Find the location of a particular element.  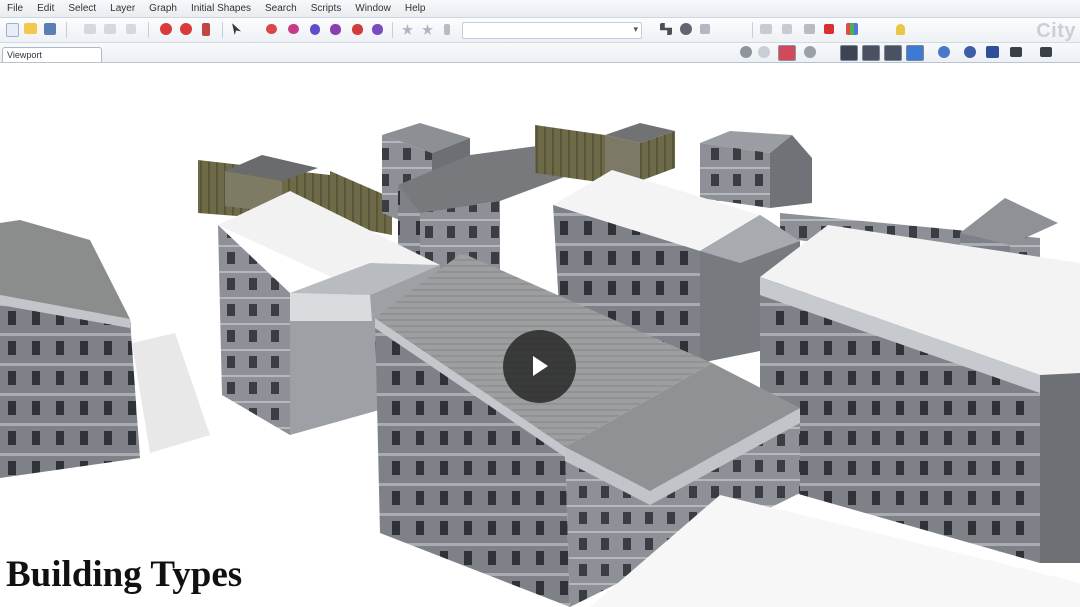

shading-gray-icon is located at coordinates (746, 52).